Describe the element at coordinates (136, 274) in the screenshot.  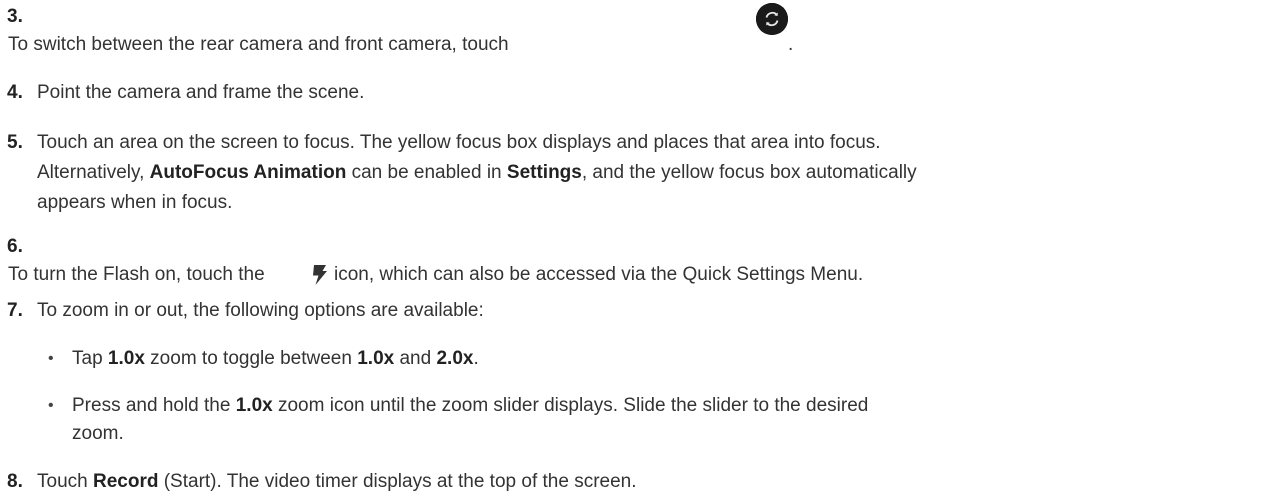
I see `step-6-text-a: To turn the Flash on, touch the` at that location.